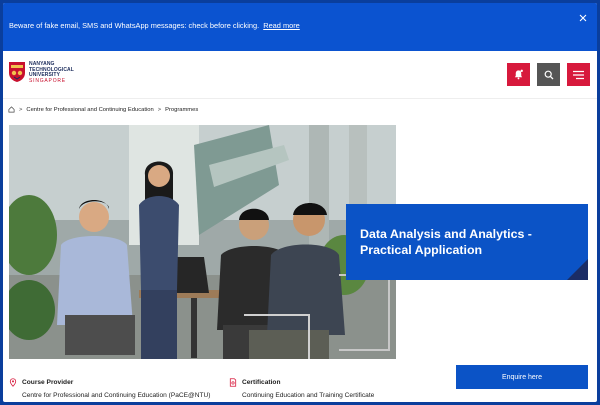  What do you see at coordinates (583, 19) in the screenshot?
I see `close-icon` at bounding box center [583, 19].